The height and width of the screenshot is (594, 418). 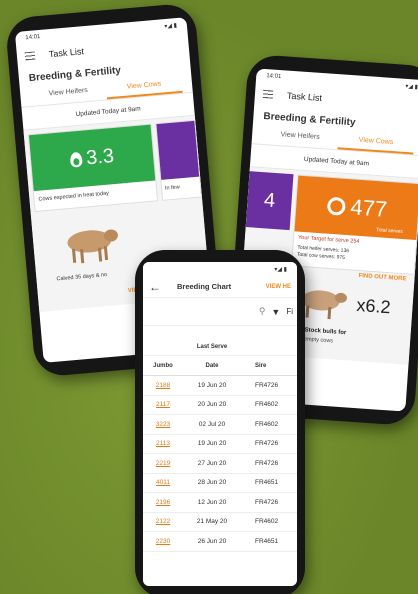 I want to click on animal-id-link: 3223, so click(x=163, y=424).